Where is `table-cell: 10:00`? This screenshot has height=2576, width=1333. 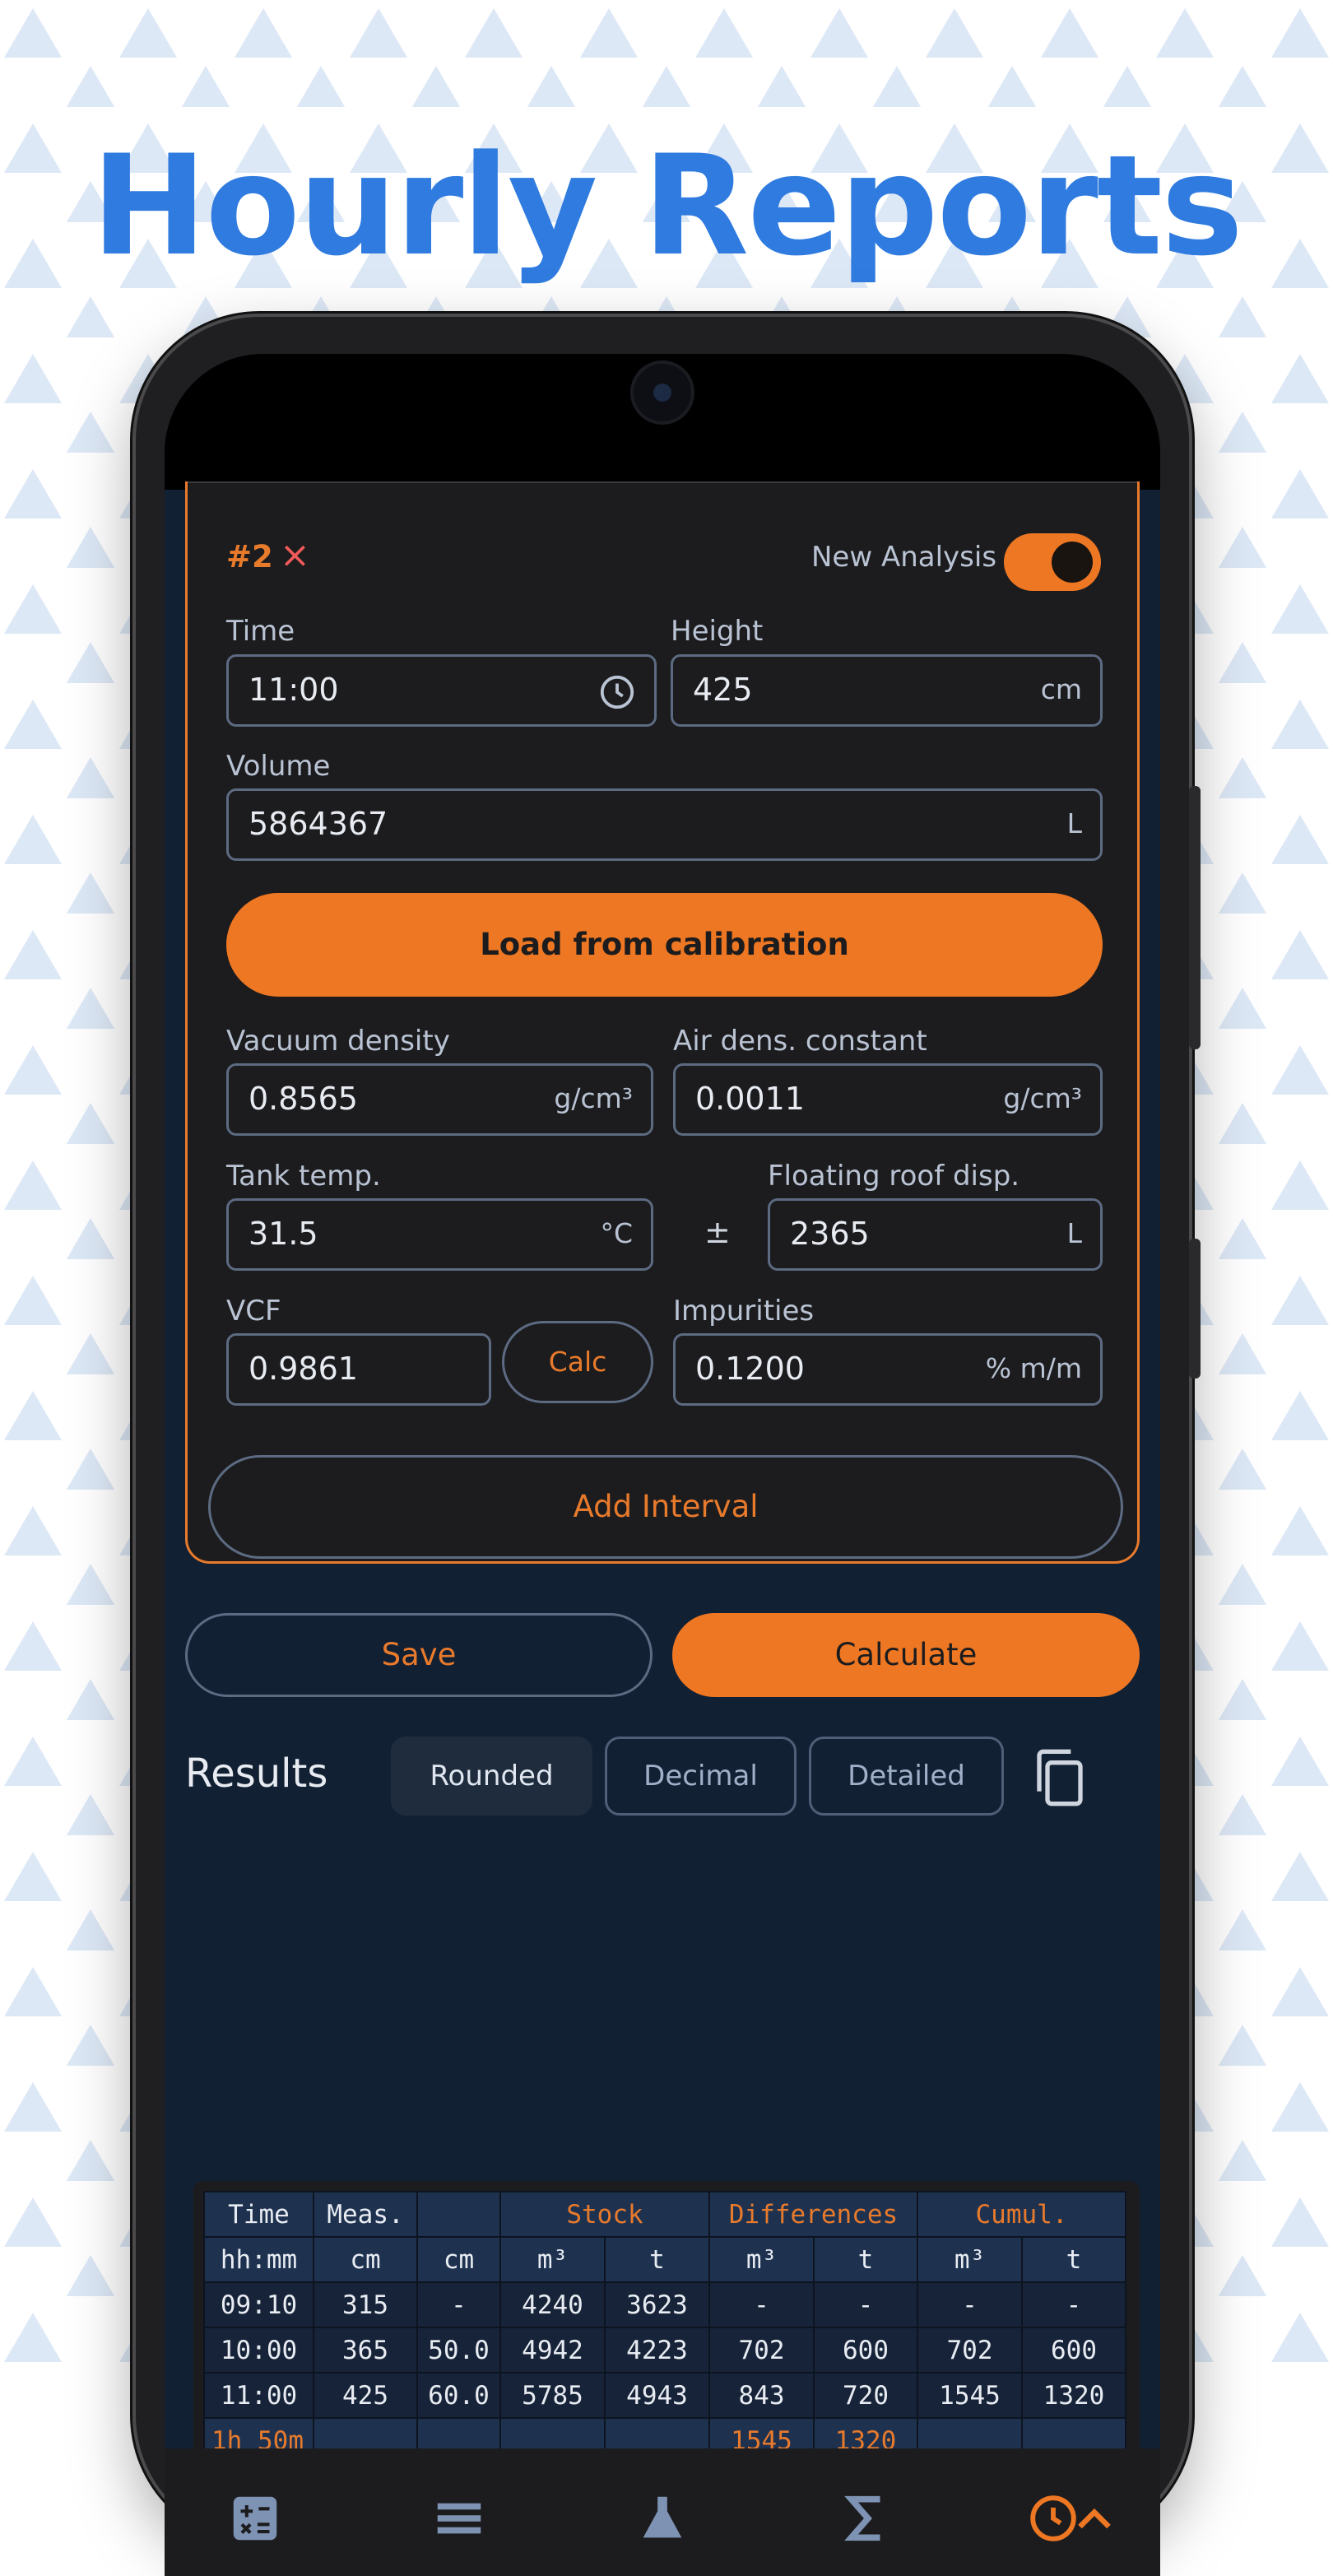
table-cell: 10:00 is located at coordinates (259, 2350).